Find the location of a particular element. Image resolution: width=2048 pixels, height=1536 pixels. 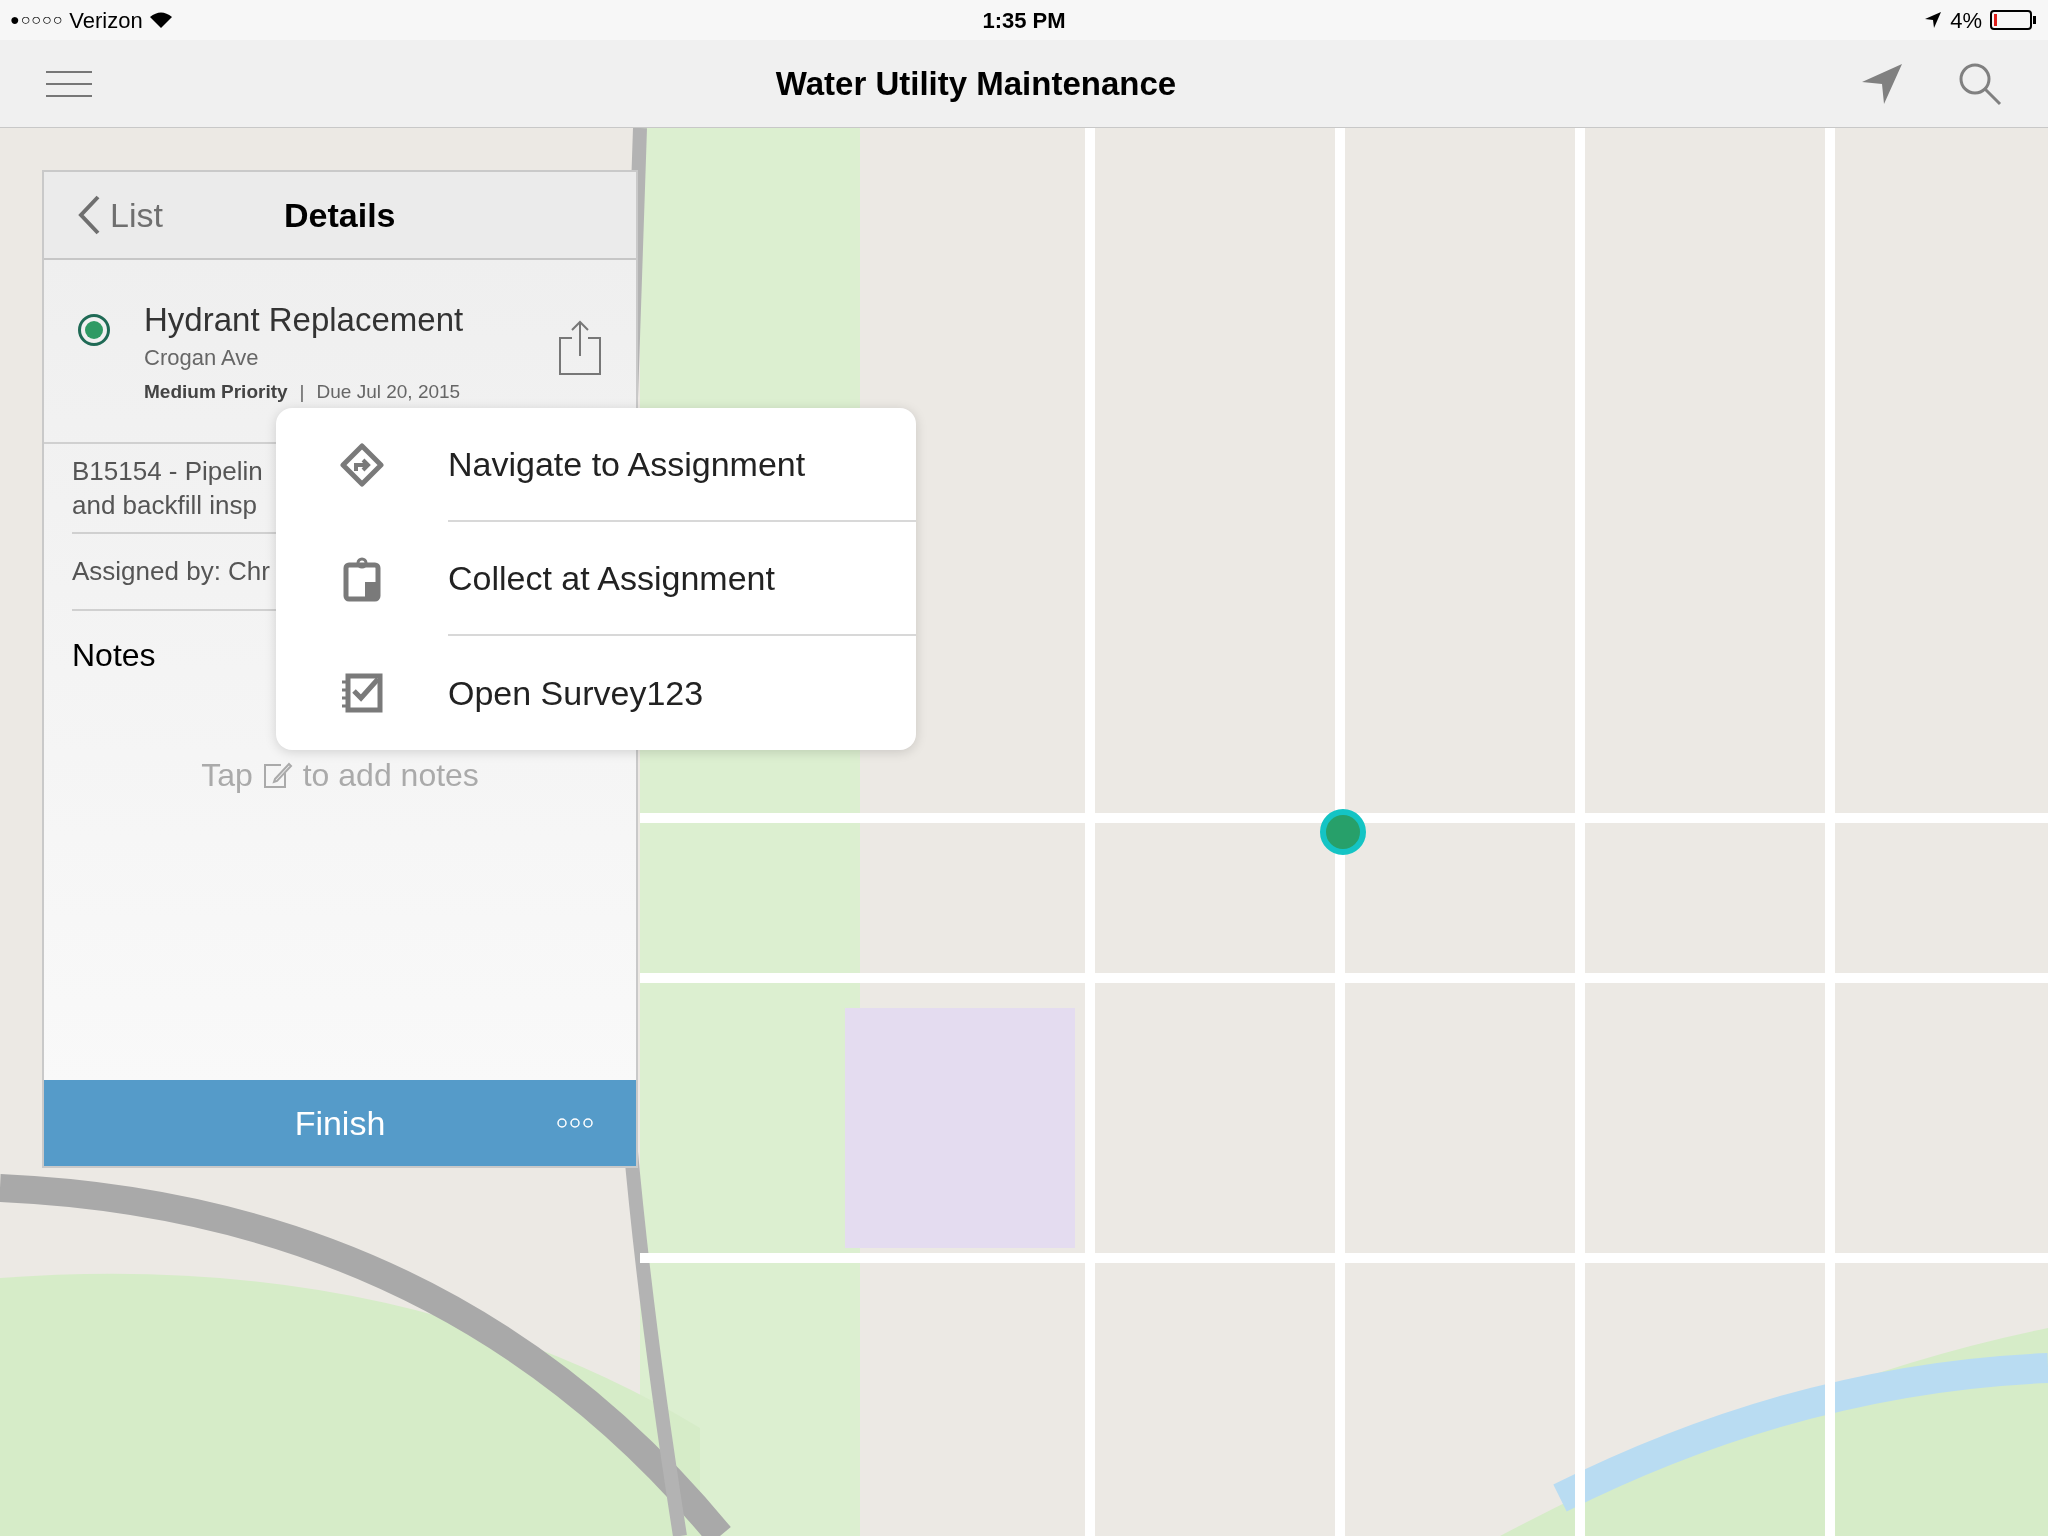

panel-title: Details is located at coordinates (340, 215).